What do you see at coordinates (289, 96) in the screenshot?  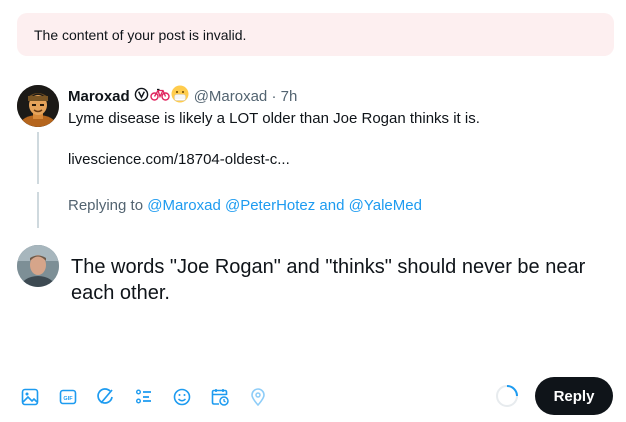 I see `quoted-time: 7h` at bounding box center [289, 96].